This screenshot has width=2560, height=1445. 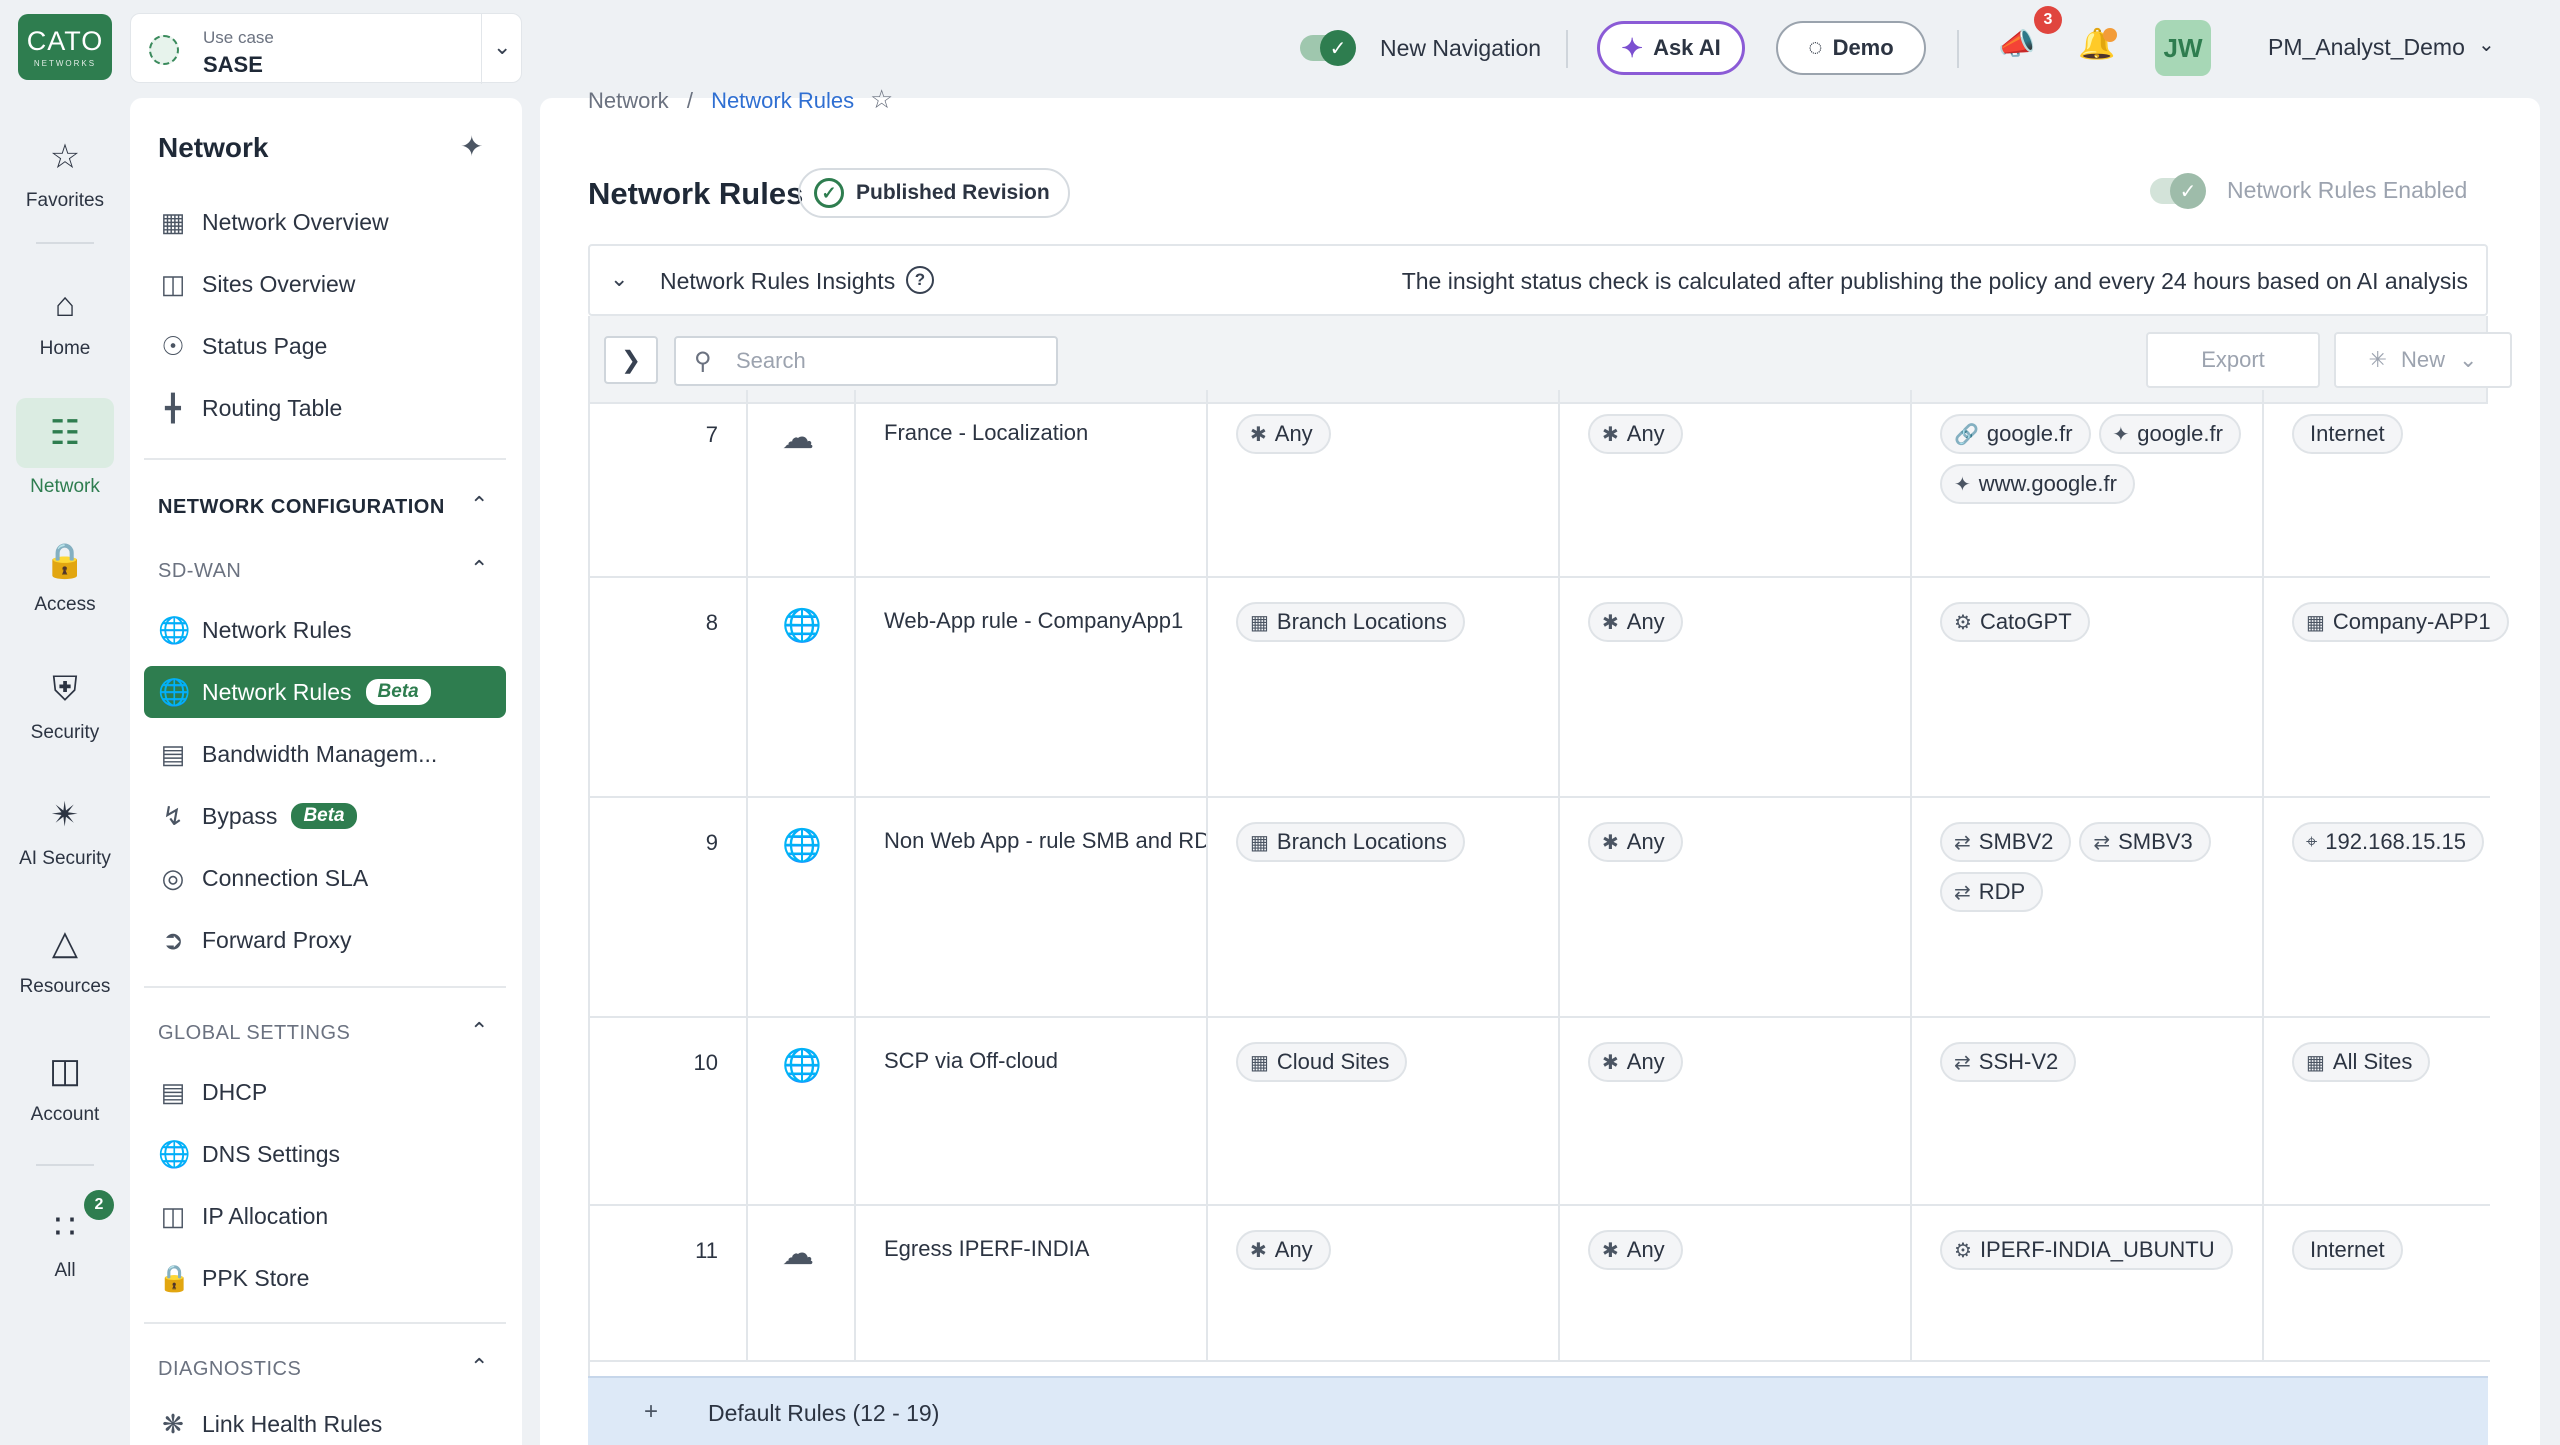 I want to click on rule-chip: ▦ Company-APP1, so click(x=2400, y=622).